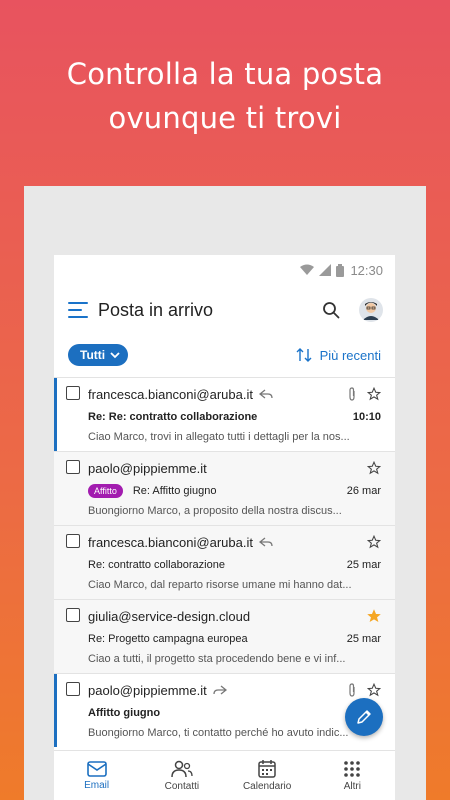  What do you see at coordinates (325, 270) in the screenshot?
I see `signal-icon` at bounding box center [325, 270].